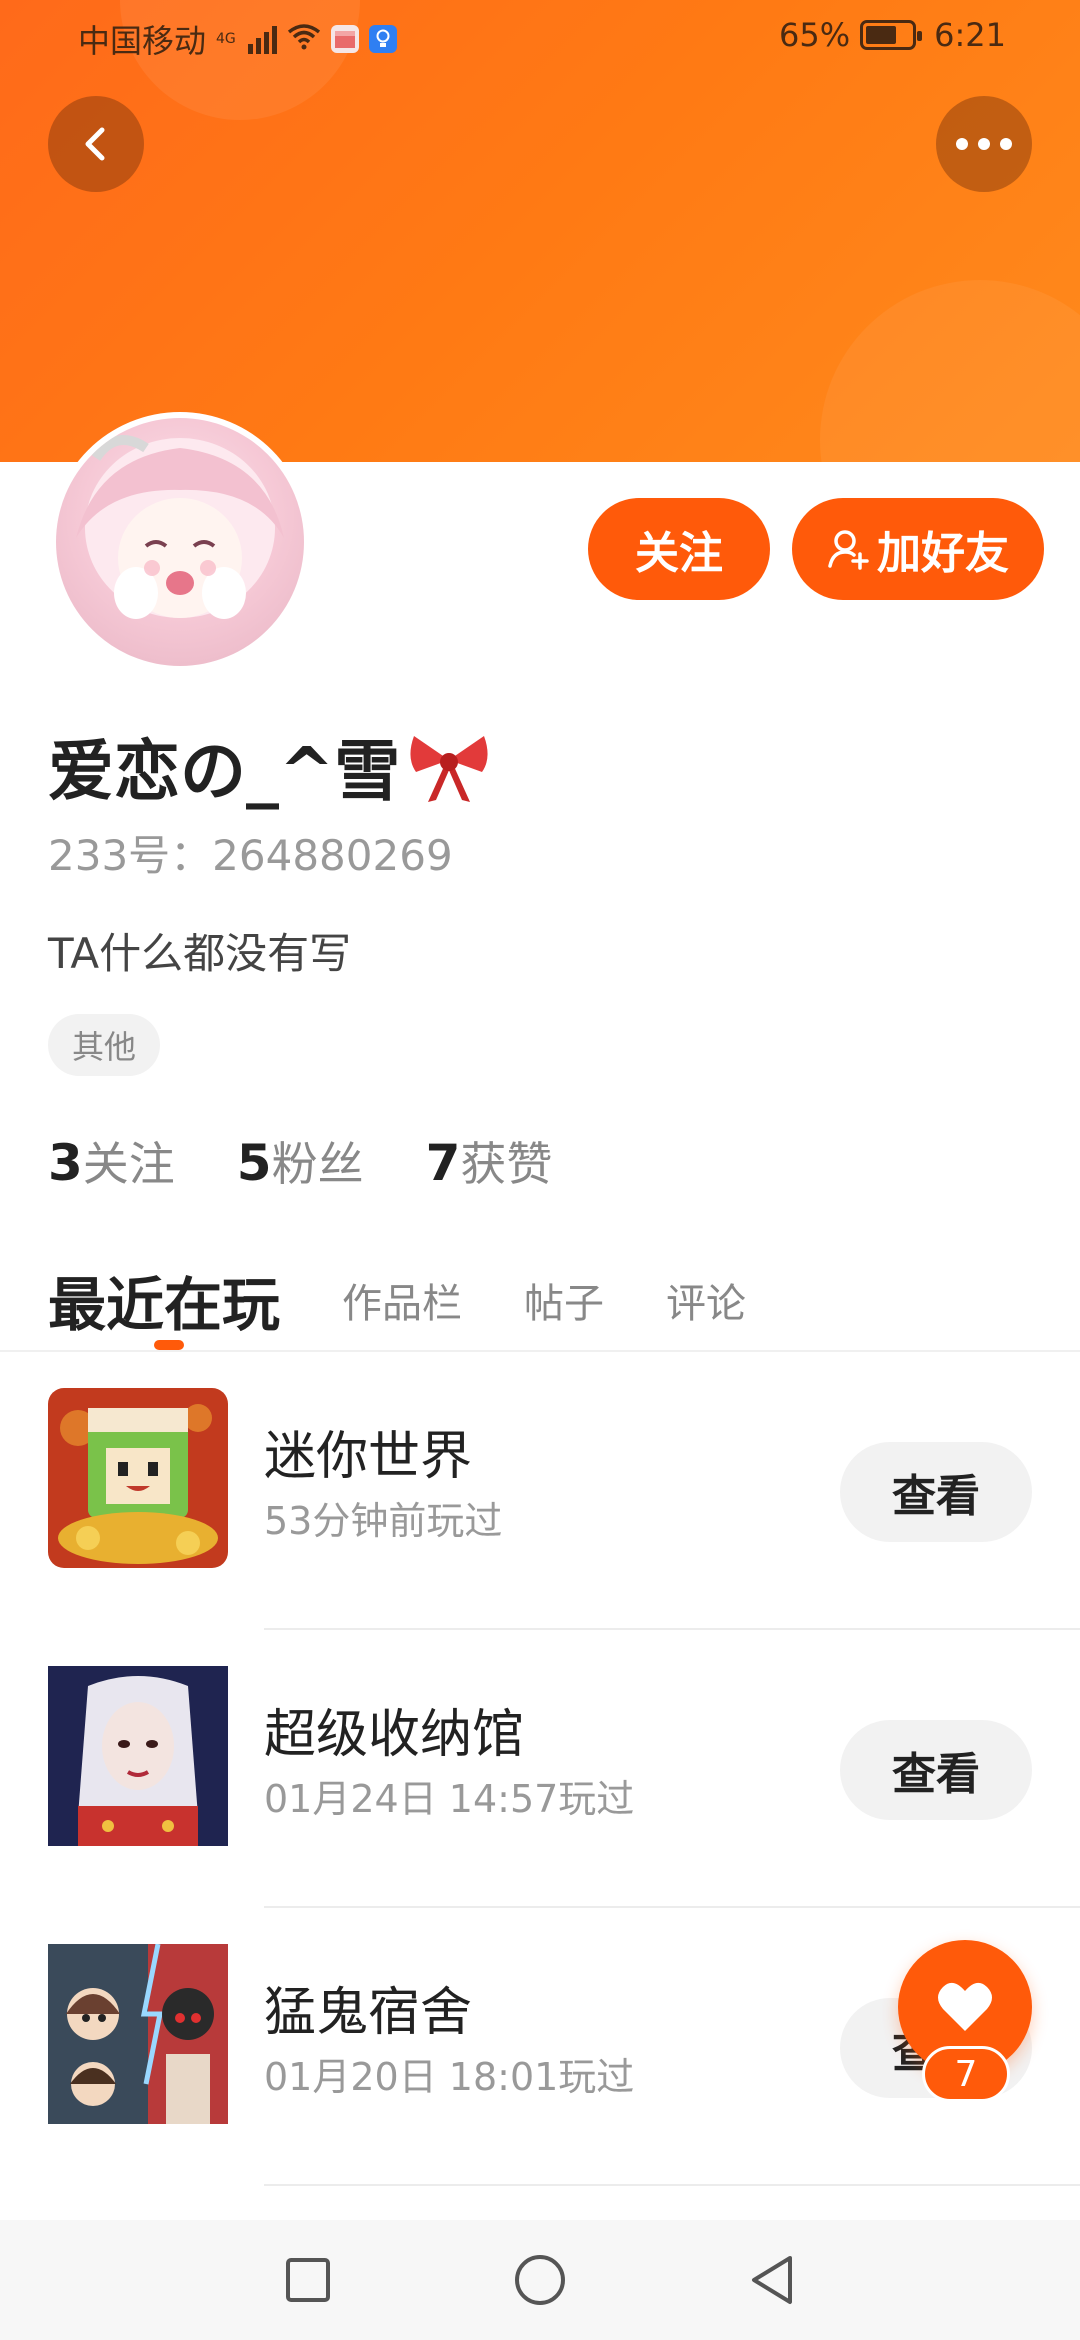 The height and width of the screenshot is (2340, 1080). What do you see at coordinates (506, 1164) in the screenshot?
I see `stat-label: 获赞` at bounding box center [506, 1164].